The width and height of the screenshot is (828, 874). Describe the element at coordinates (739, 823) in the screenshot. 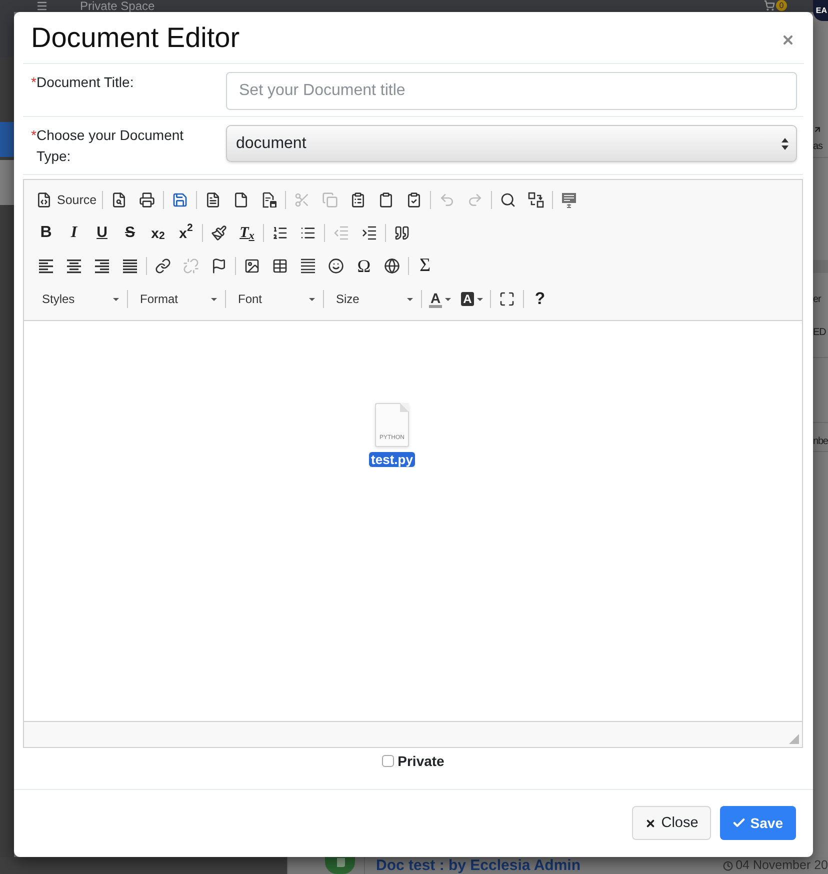

I see `check-icon` at that location.